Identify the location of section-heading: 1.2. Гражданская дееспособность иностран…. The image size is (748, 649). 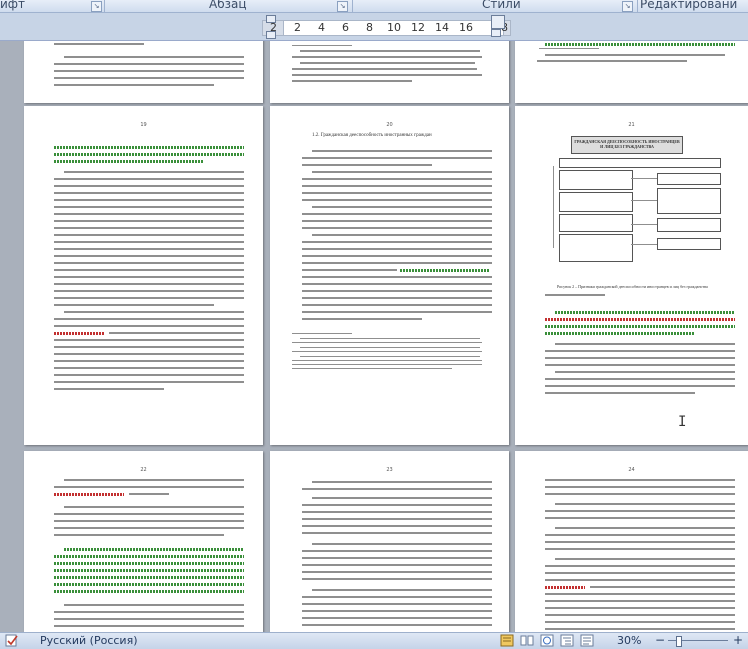
(372, 135).